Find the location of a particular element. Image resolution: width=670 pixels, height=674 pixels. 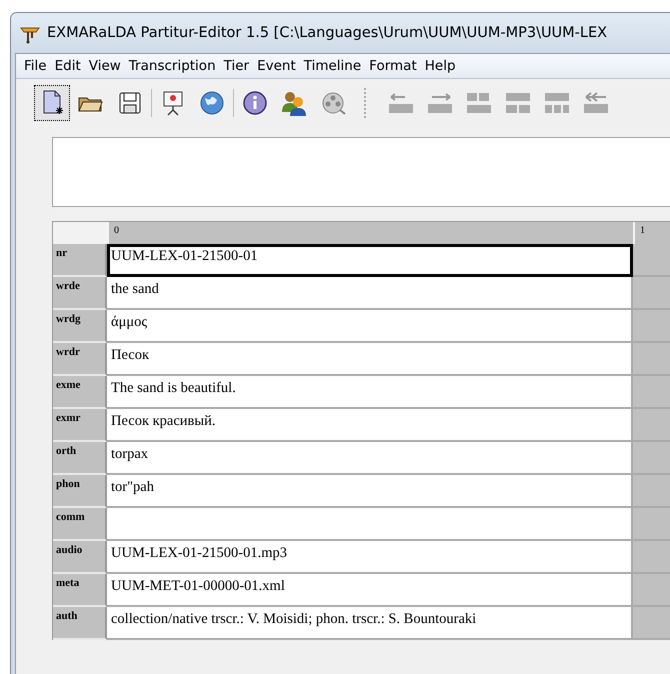

event-cell: Песок is located at coordinates (370, 359).